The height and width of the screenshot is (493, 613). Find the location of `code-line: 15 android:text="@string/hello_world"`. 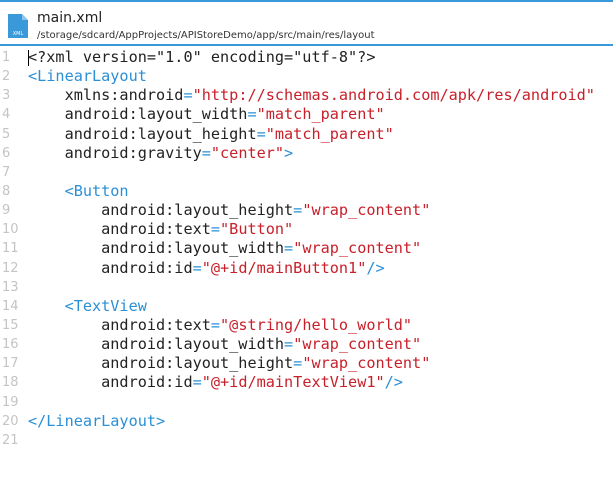

code-line: 15 android:text="@string/hello_world" is located at coordinates (306, 325).